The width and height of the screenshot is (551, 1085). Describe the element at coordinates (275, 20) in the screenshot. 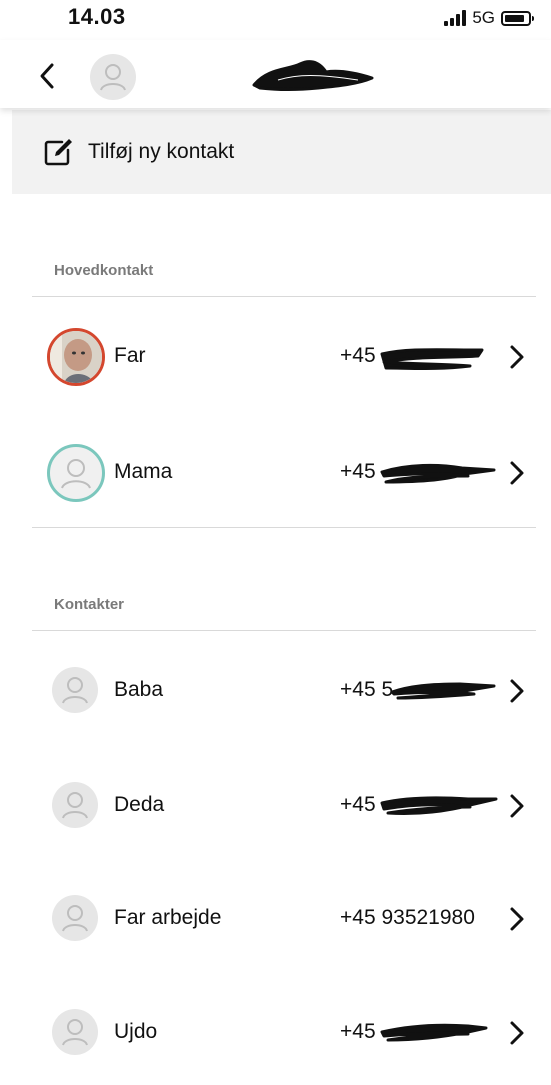

I see `status-bar: 14.03 5G` at that location.